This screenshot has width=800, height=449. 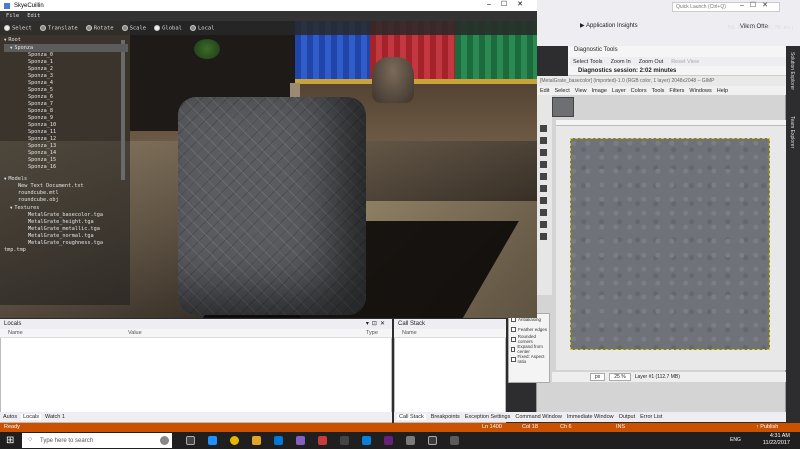 What do you see at coordinates (366, 440) in the screenshot?
I see `skype-icon` at bounding box center [366, 440].